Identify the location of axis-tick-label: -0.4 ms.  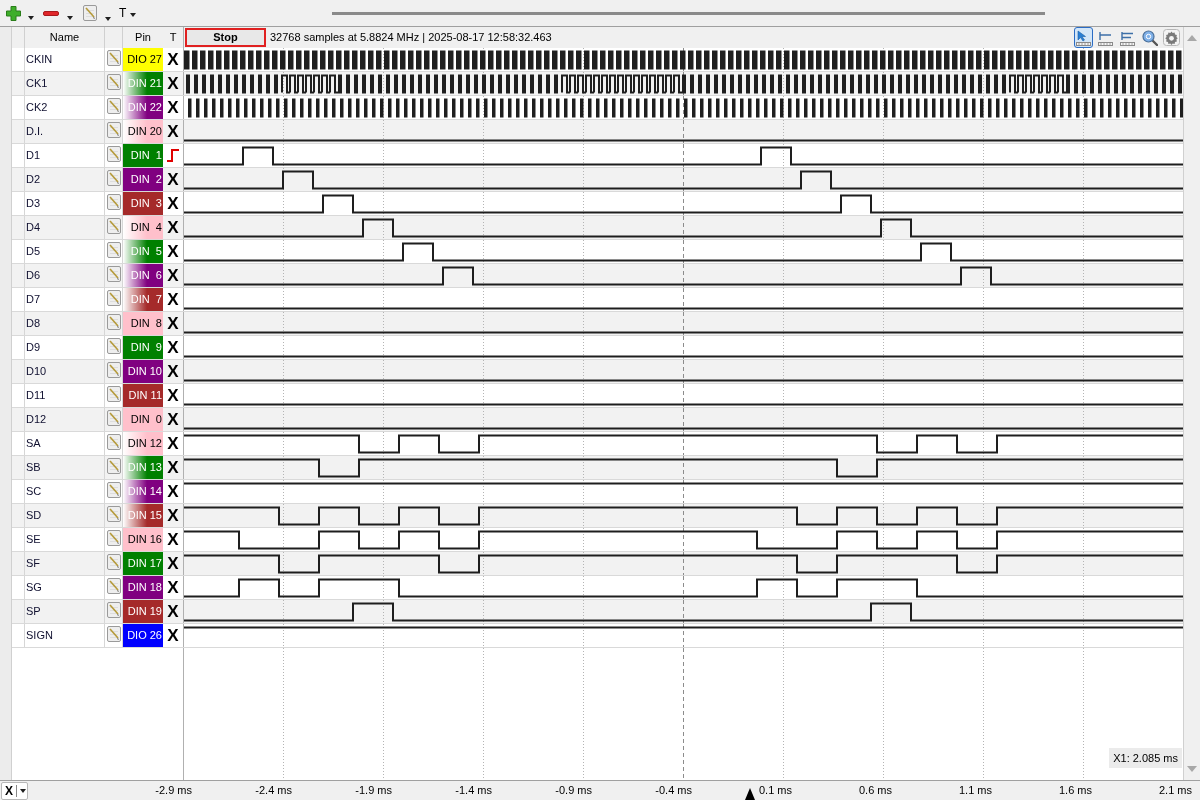
(673, 791).